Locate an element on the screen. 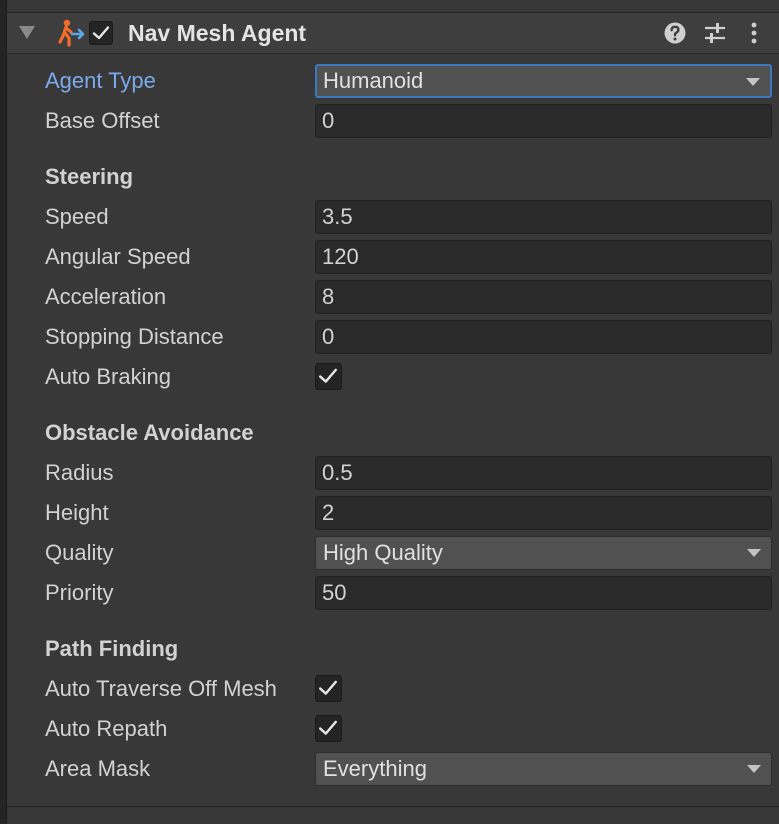  agent-type-dropdown: Humanoid is located at coordinates (543, 81).